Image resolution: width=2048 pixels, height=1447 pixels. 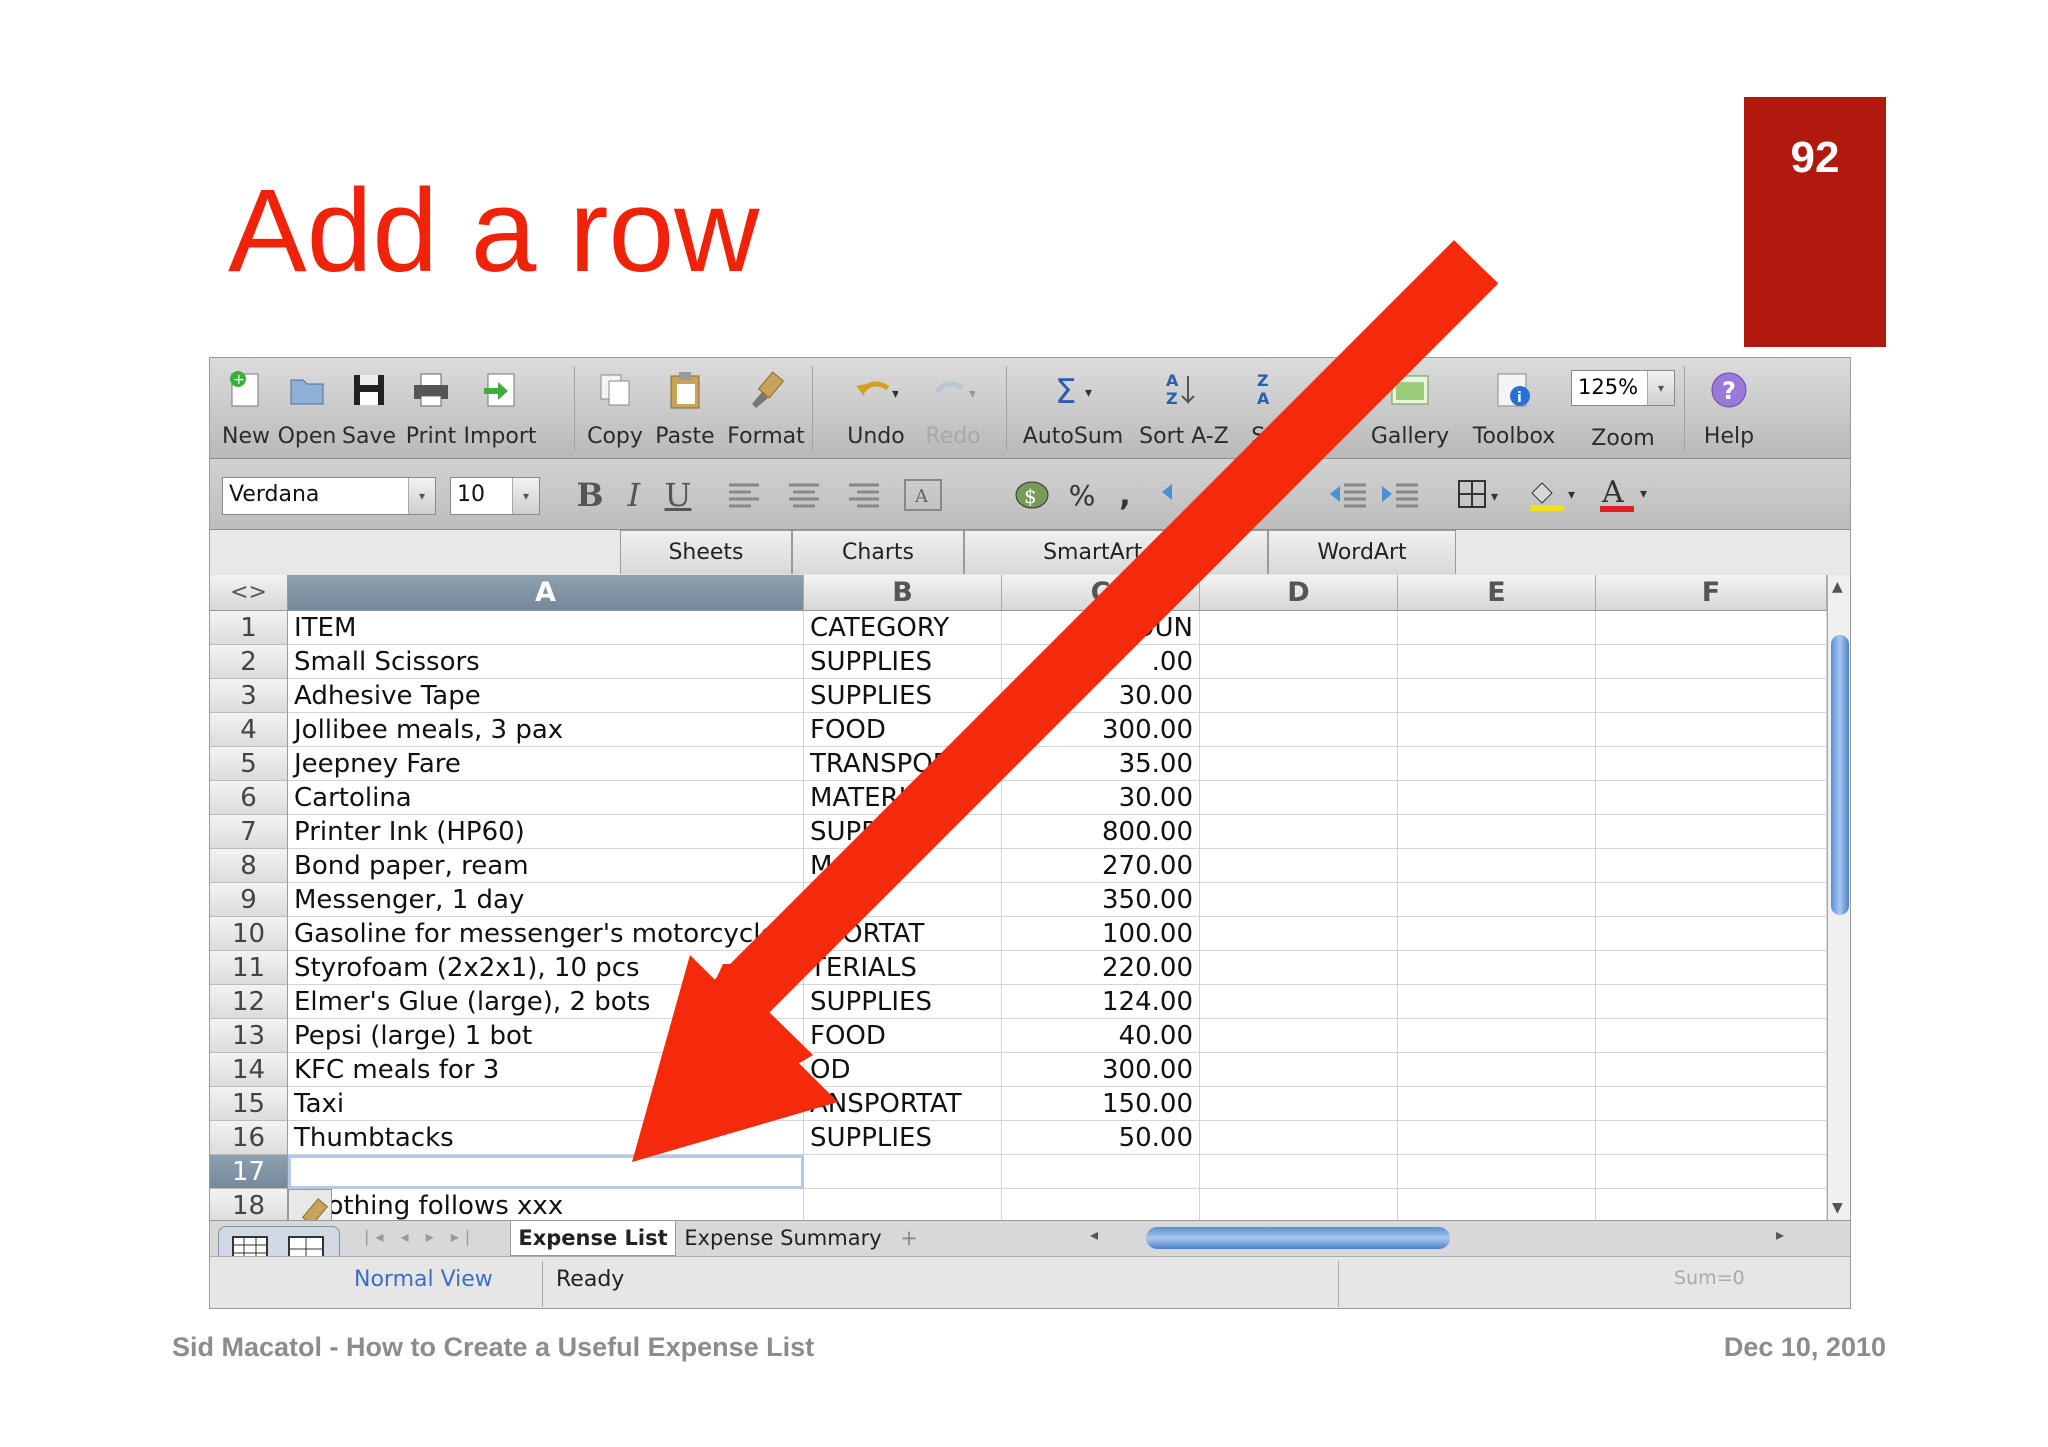 I want to click on cell-item: Taxi, so click(x=546, y=1104).